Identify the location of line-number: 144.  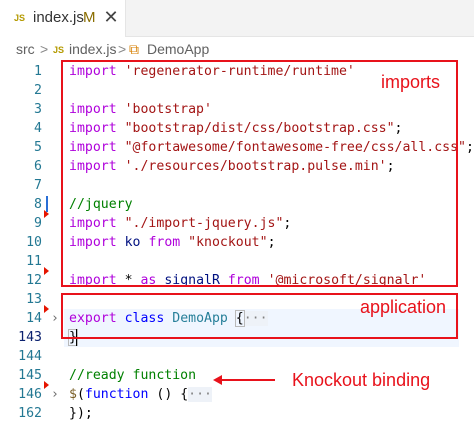
(30, 356).